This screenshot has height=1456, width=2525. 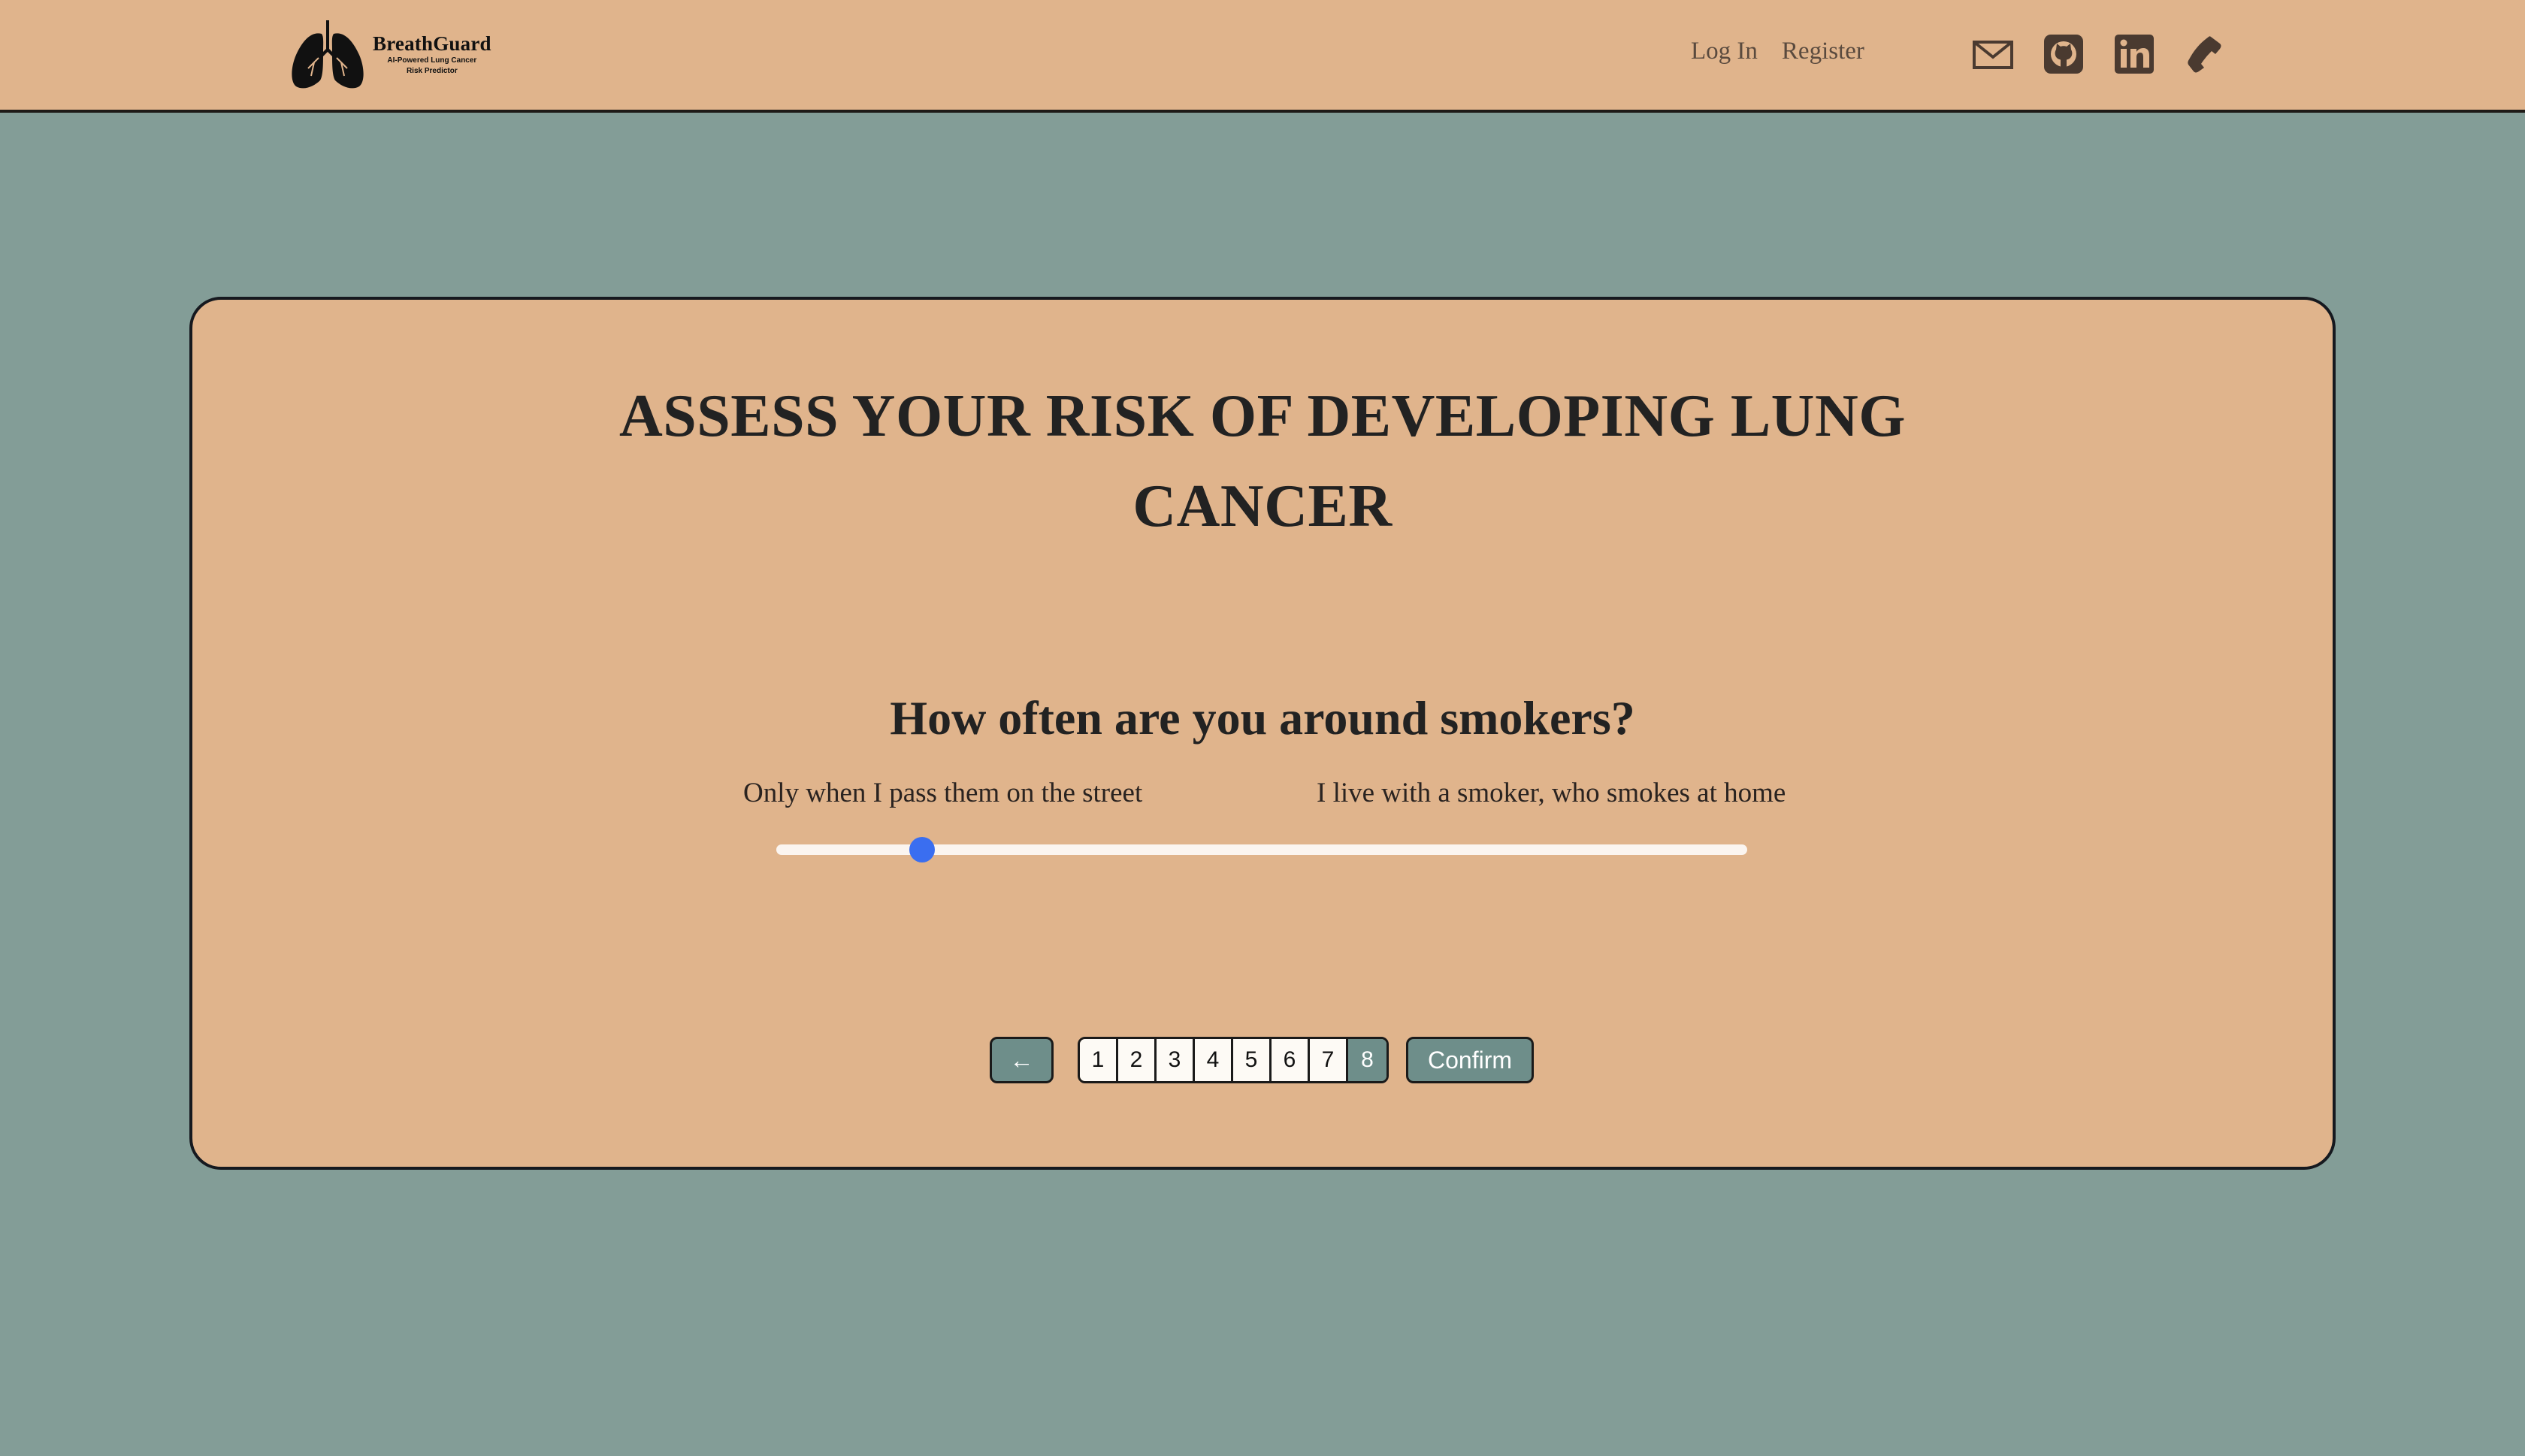 I want to click on page-8-button: 8, so click(x=1367, y=1060).